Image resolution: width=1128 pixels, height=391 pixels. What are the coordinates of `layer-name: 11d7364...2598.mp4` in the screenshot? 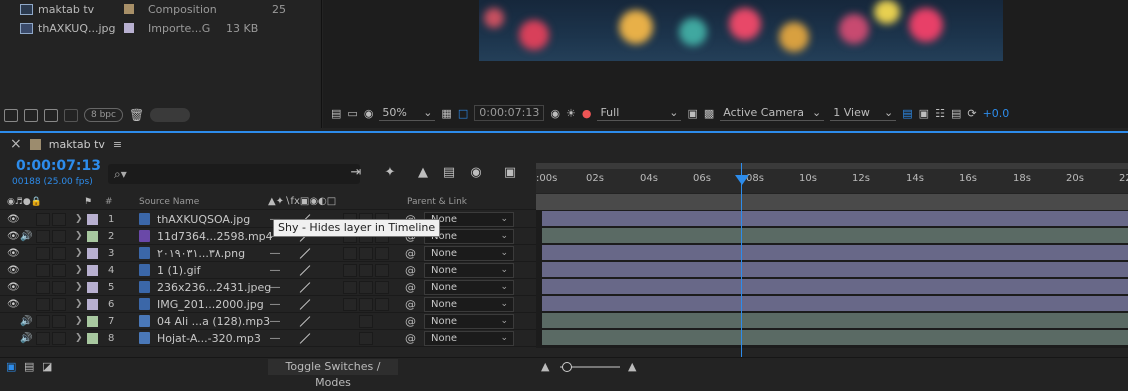 It's located at (215, 236).